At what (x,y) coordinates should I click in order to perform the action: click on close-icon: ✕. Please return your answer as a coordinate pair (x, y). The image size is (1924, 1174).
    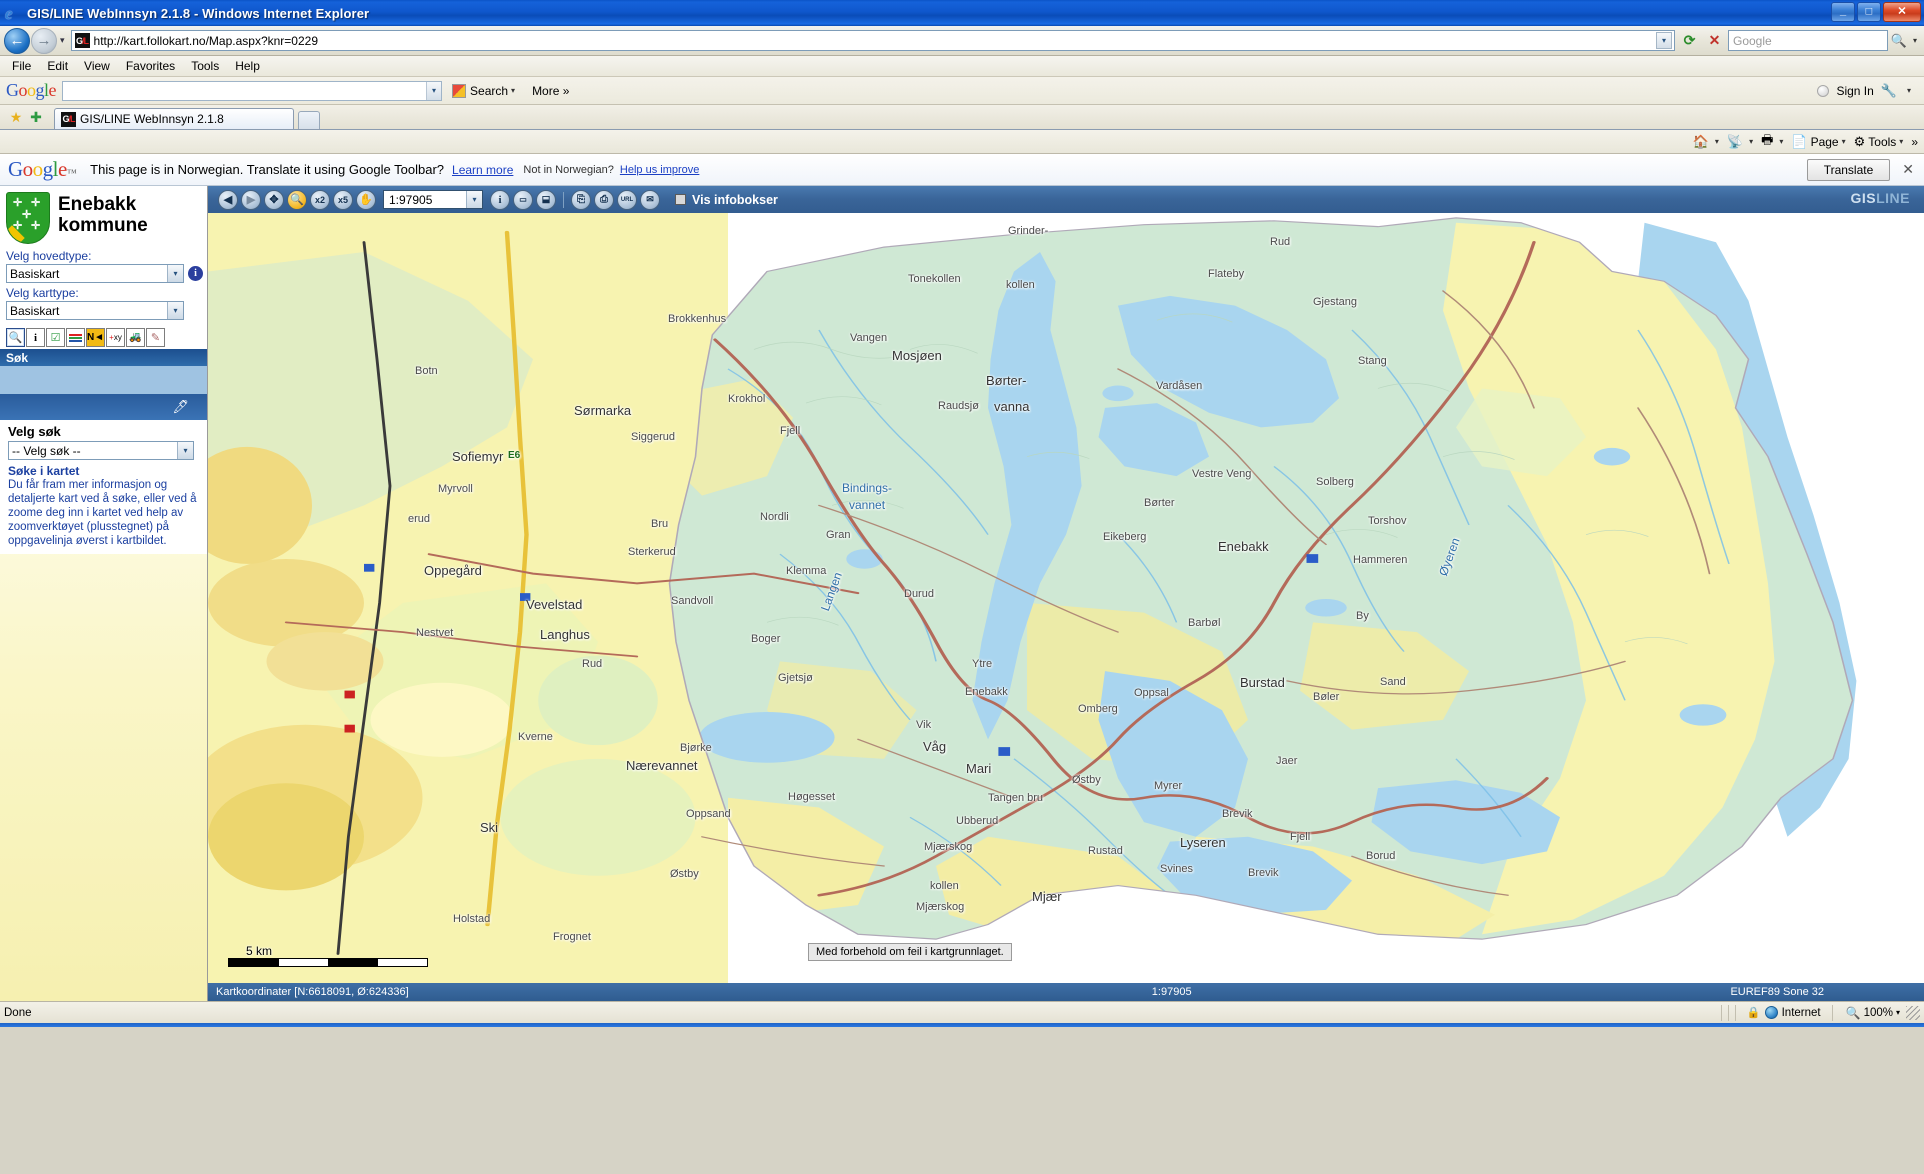
    Looking at the image, I should click on (1908, 169).